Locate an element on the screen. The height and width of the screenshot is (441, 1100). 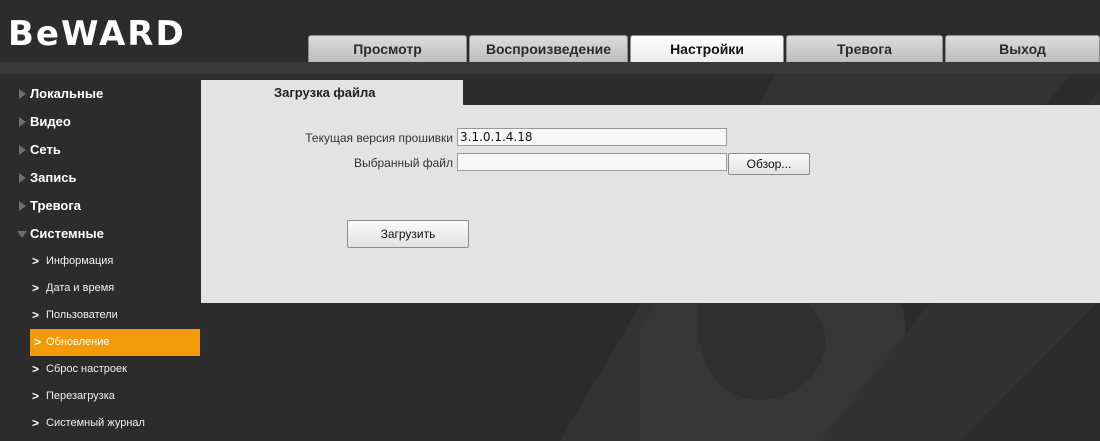
sidebar-subitem-label: Пользователи is located at coordinates (82, 315).